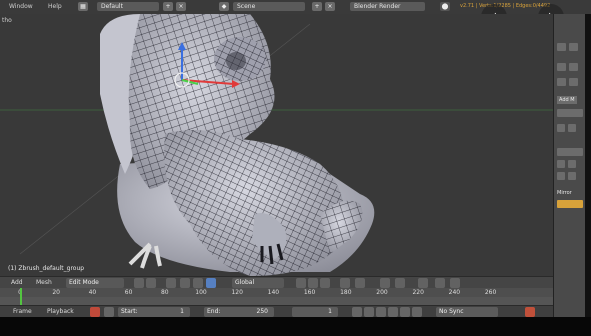 The image size is (591, 336). What do you see at coordinates (60, 311) in the screenshot?
I see `playback-menu: Playback` at bounding box center [60, 311].